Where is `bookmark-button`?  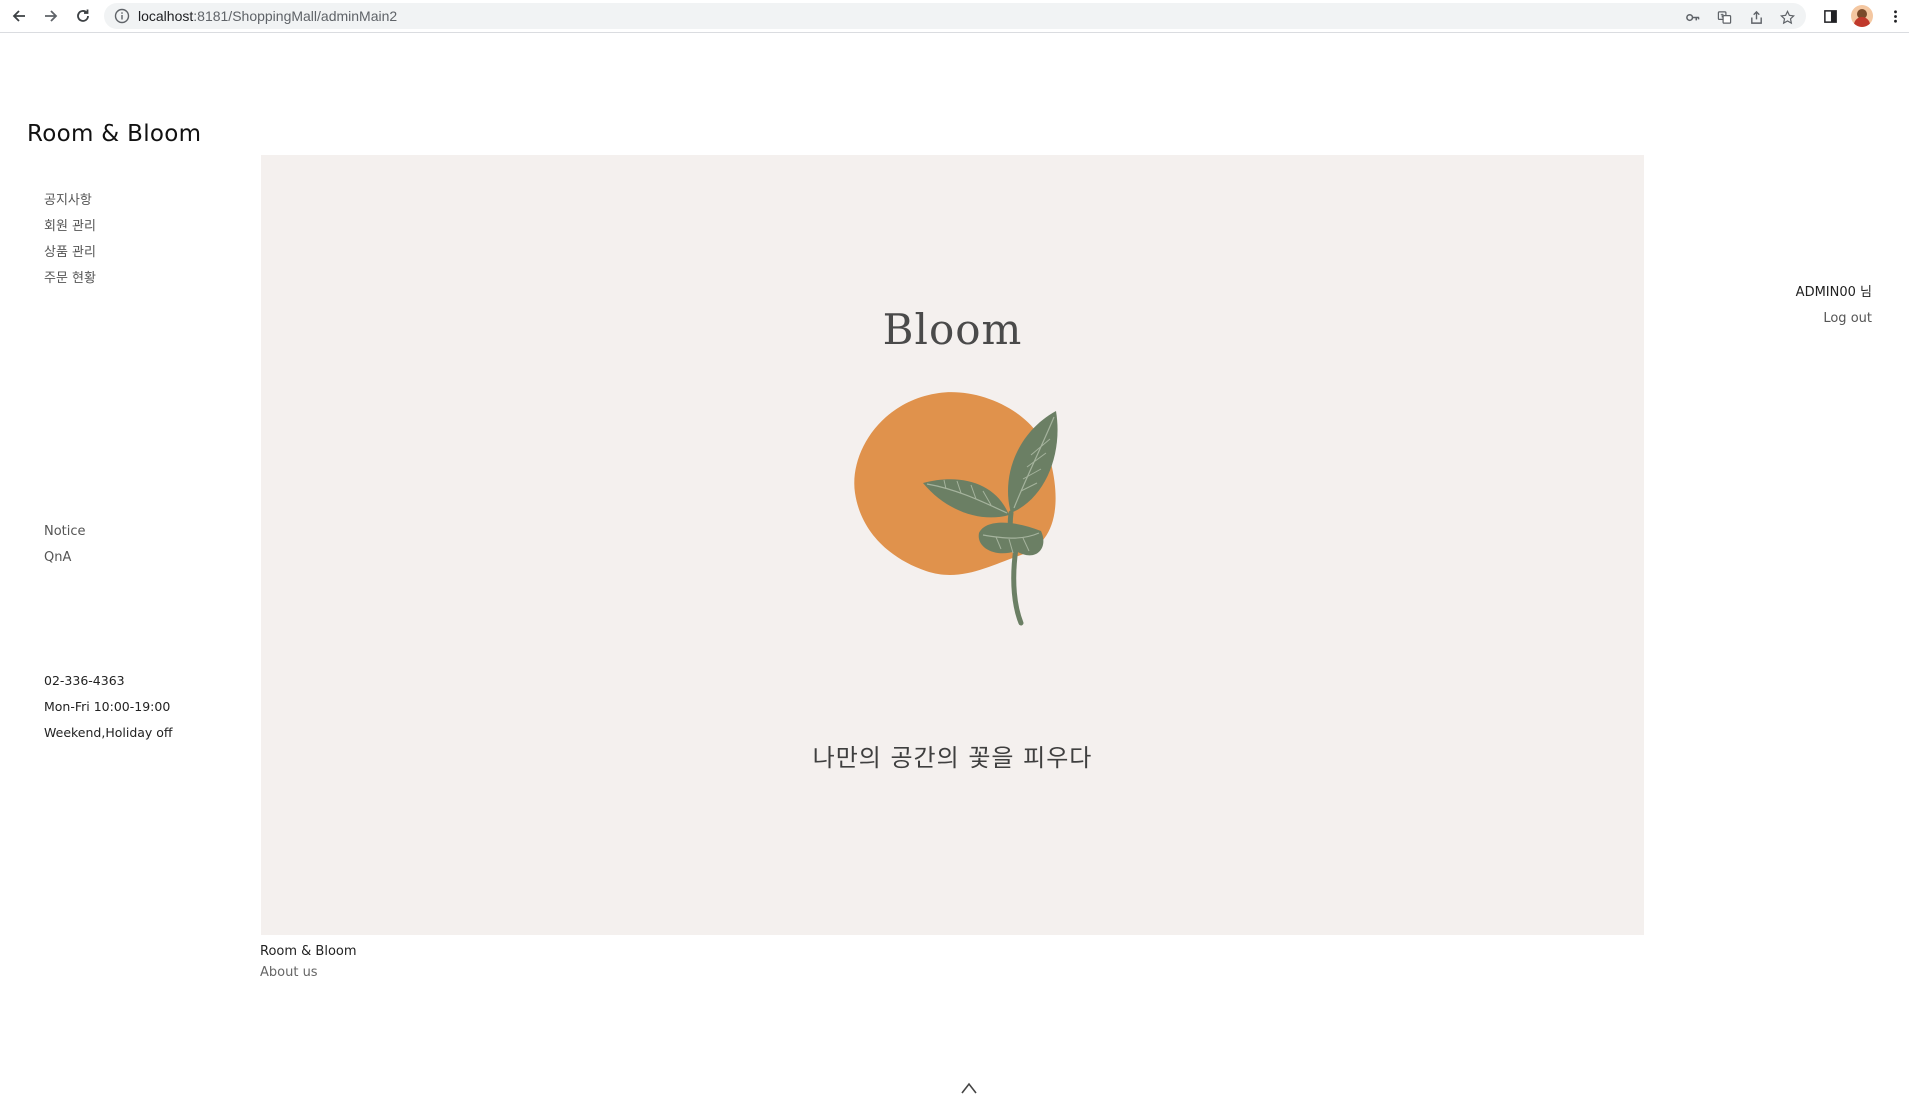 bookmark-button is located at coordinates (1787, 17).